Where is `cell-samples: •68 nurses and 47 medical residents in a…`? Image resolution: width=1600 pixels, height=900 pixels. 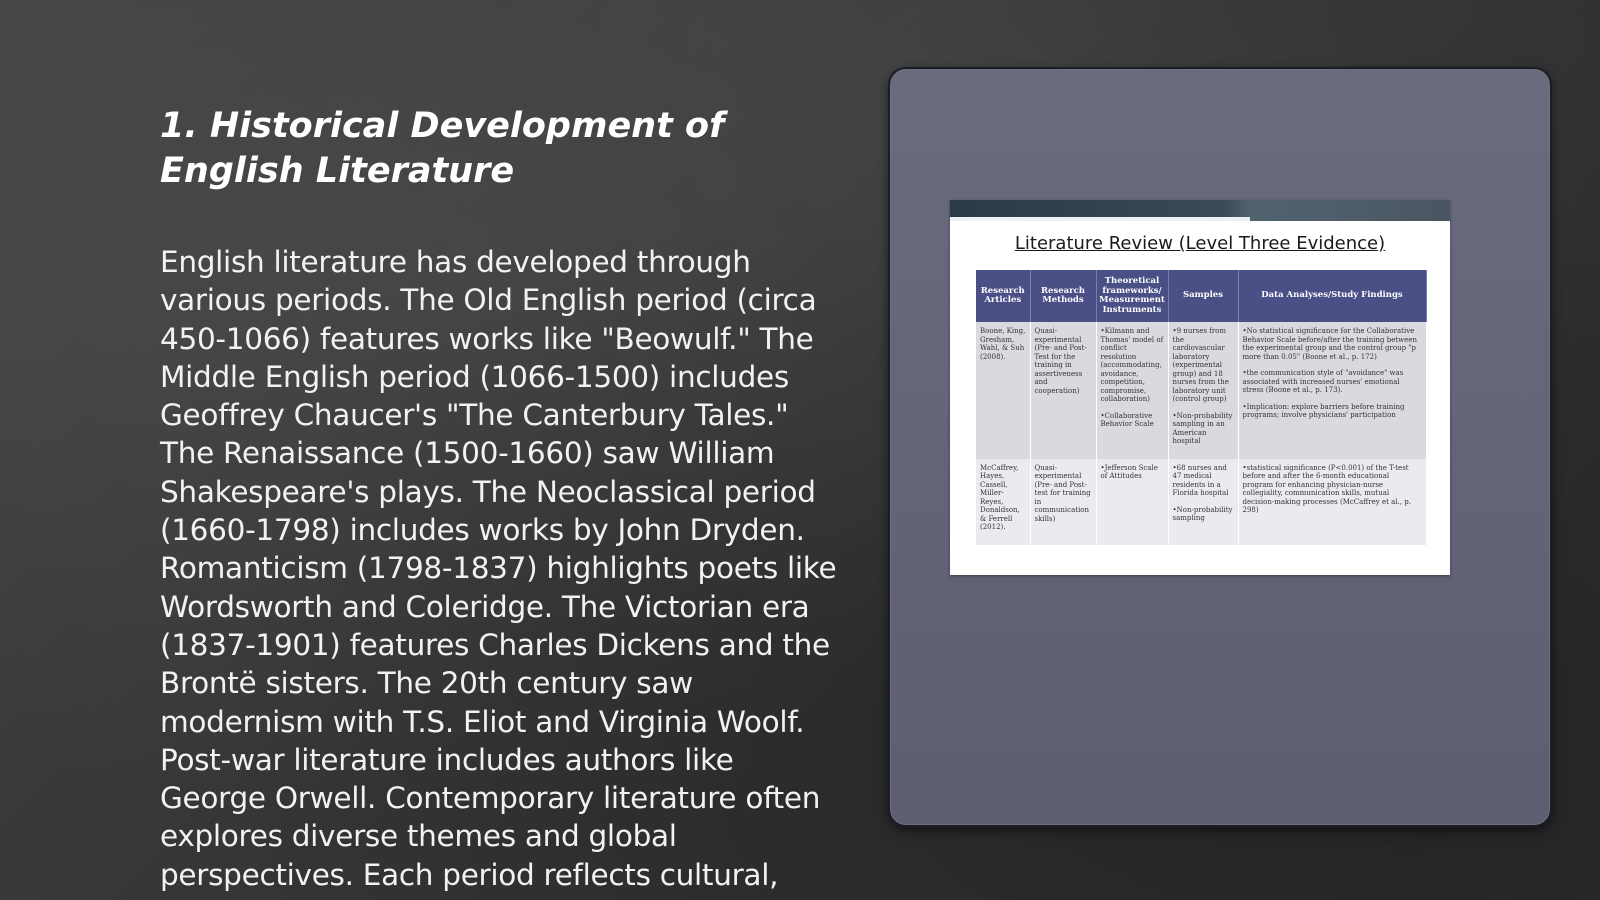 cell-samples: •68 nurses and 47 medical residents in a… is located at coordinates (1203, 501).